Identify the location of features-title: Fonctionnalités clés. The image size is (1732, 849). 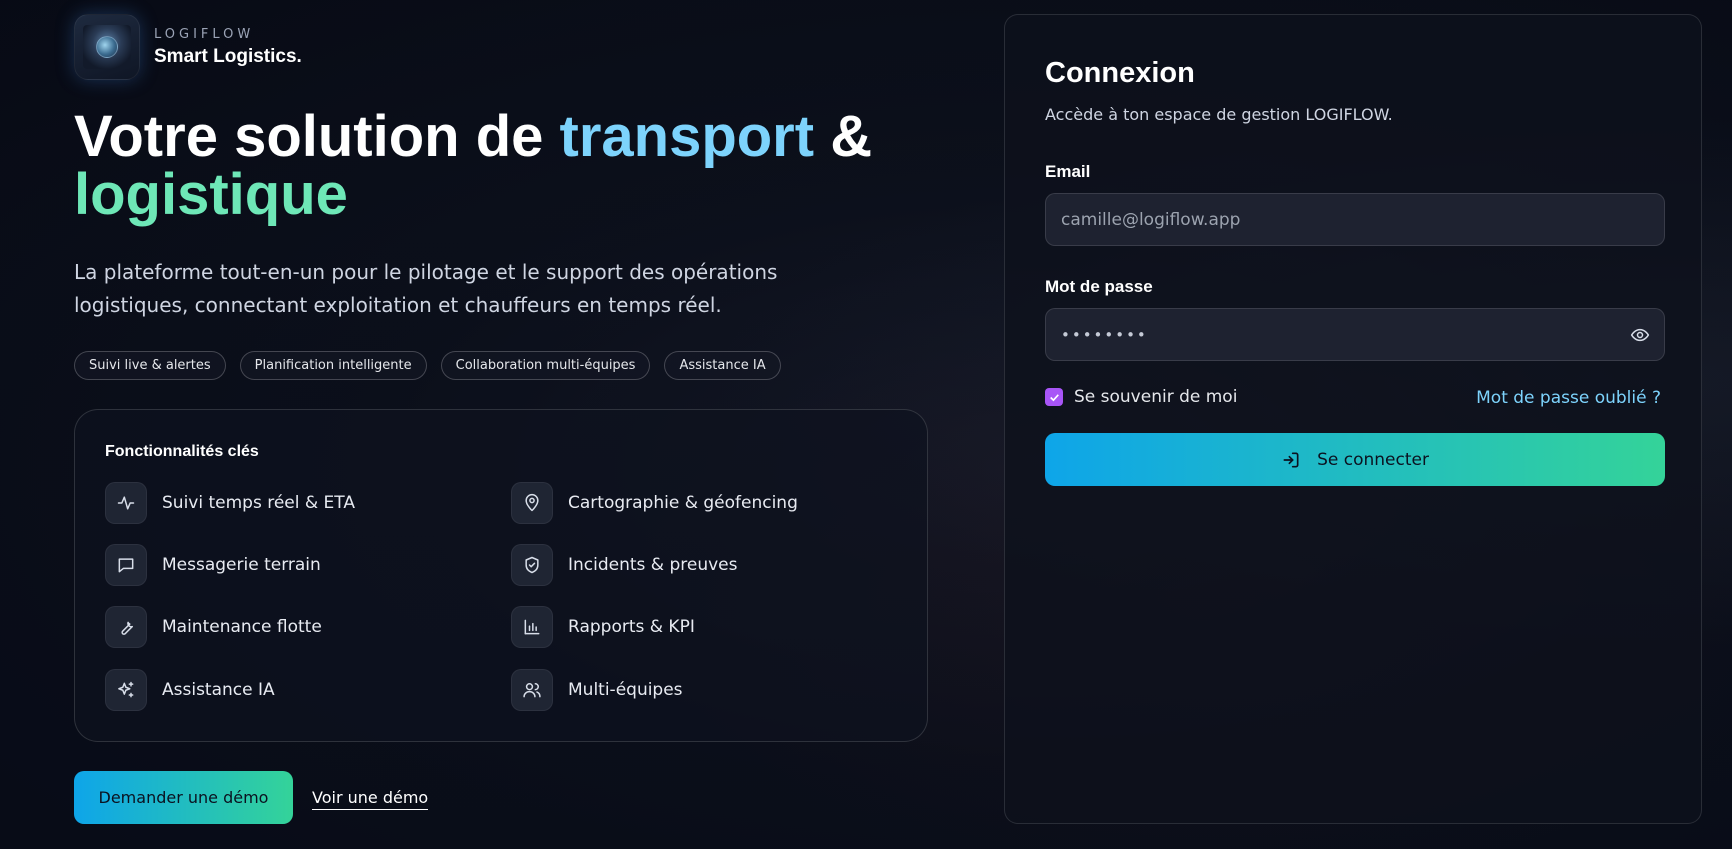
(182, 451).